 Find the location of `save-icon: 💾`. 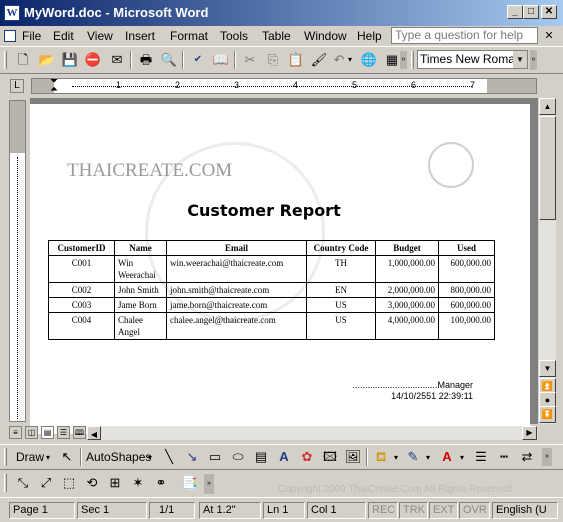

save-icon: 💾 is located at coordinates (70, 60).